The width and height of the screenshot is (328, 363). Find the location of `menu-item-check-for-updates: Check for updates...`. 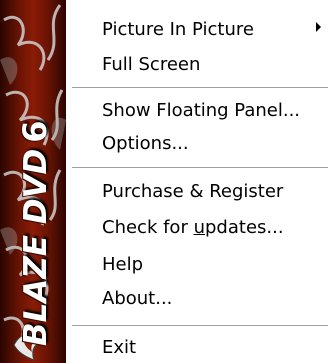

menu-item-check-for-updates: Check for updates... is located at coordinates (193, 228).